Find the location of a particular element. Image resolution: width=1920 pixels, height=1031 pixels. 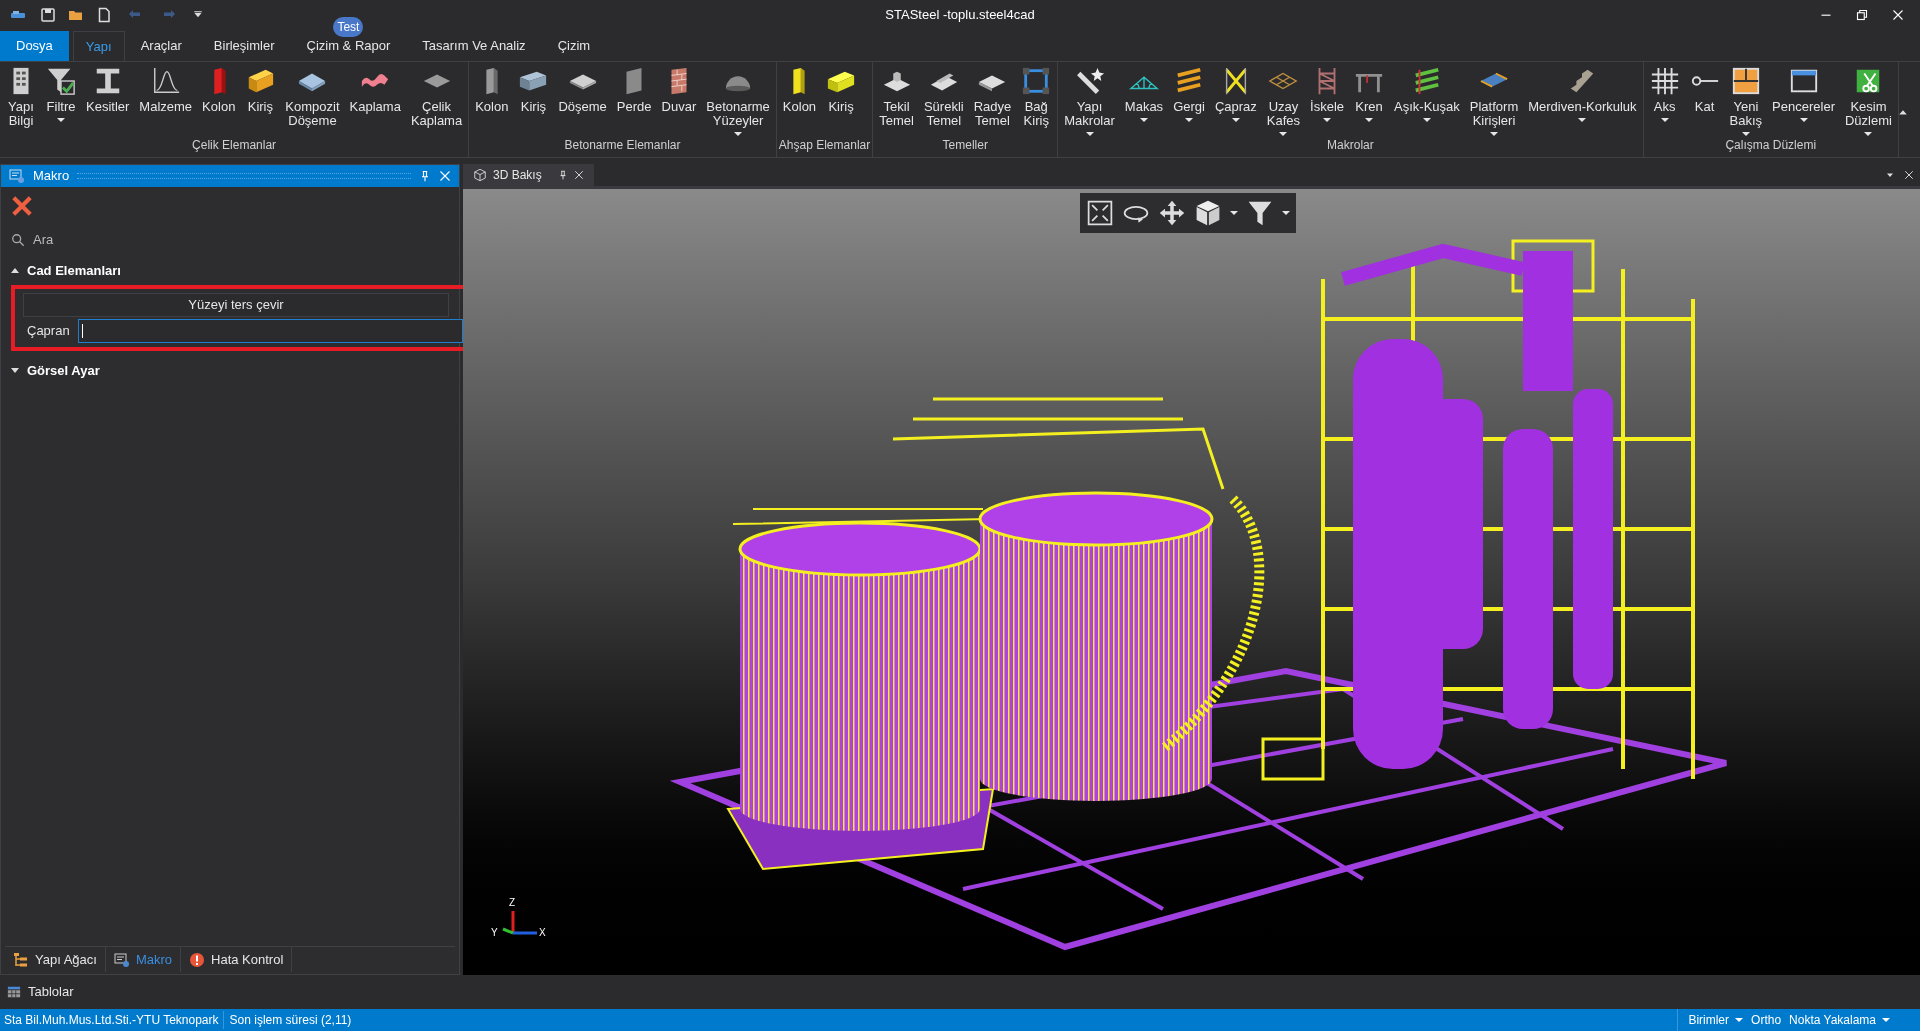

panel-tab: Yapı Ağacı is located at coordinates (55, 959).